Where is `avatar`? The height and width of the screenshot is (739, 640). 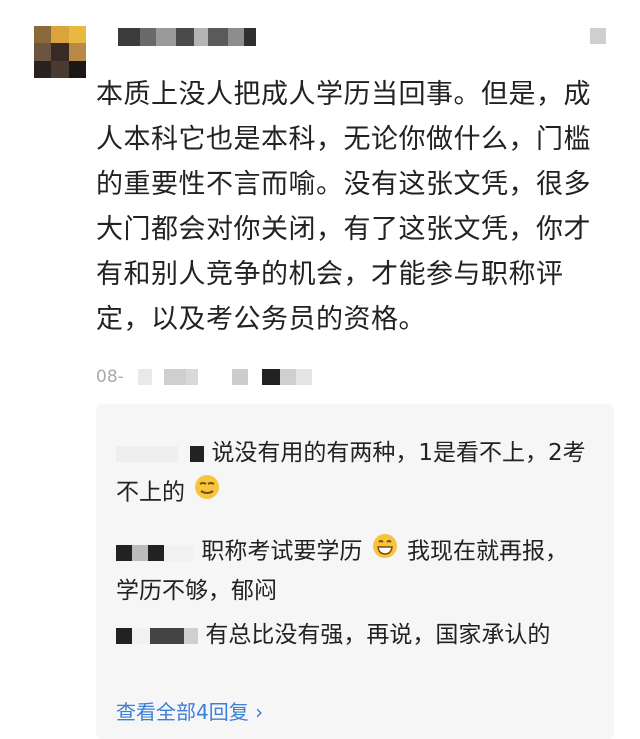 avatar is located at coordinates (60, 52).